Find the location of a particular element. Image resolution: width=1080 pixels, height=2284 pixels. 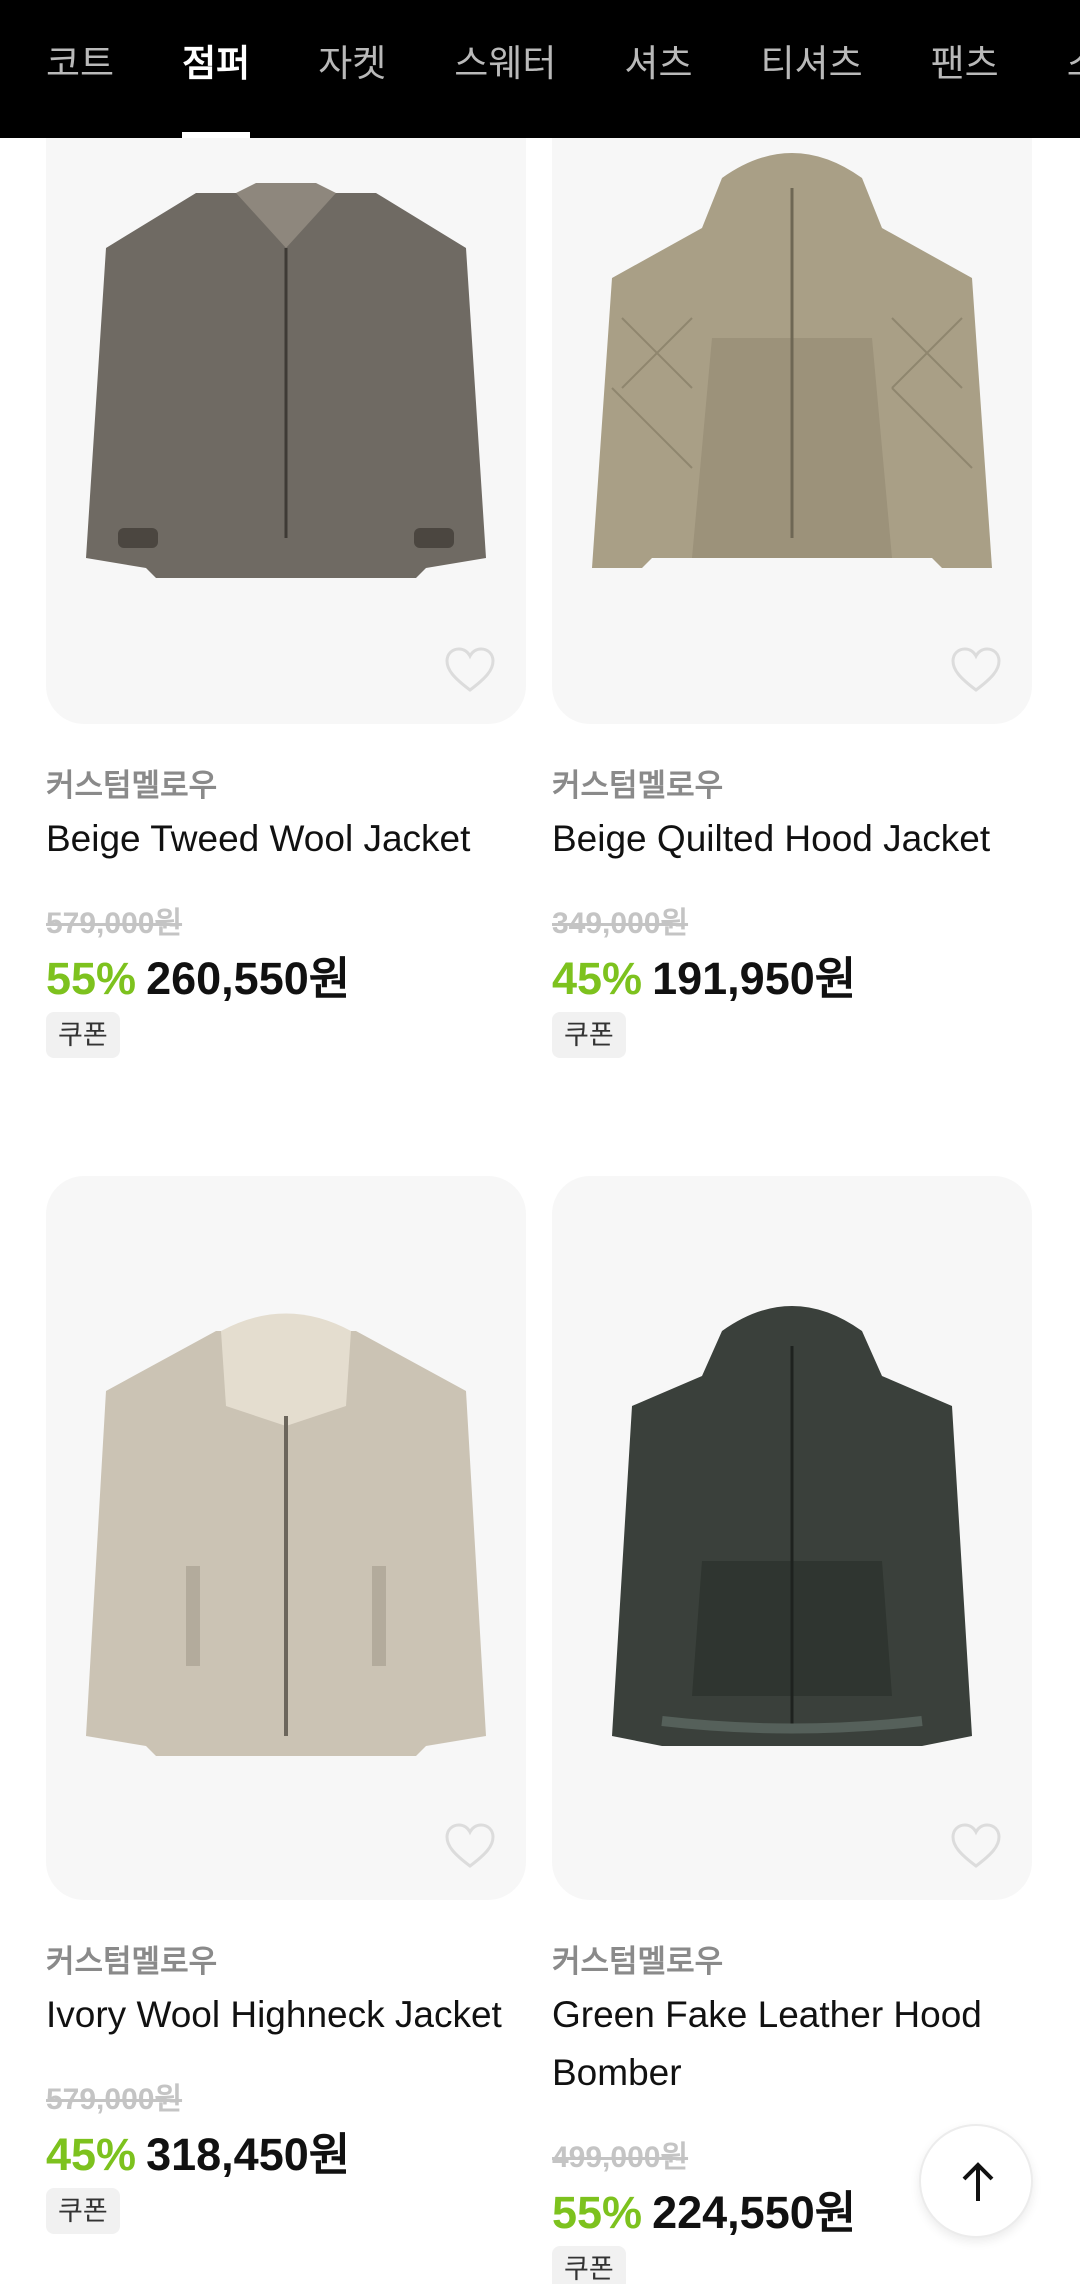

quilted-jacket-image is located at coordinates (792, 360).